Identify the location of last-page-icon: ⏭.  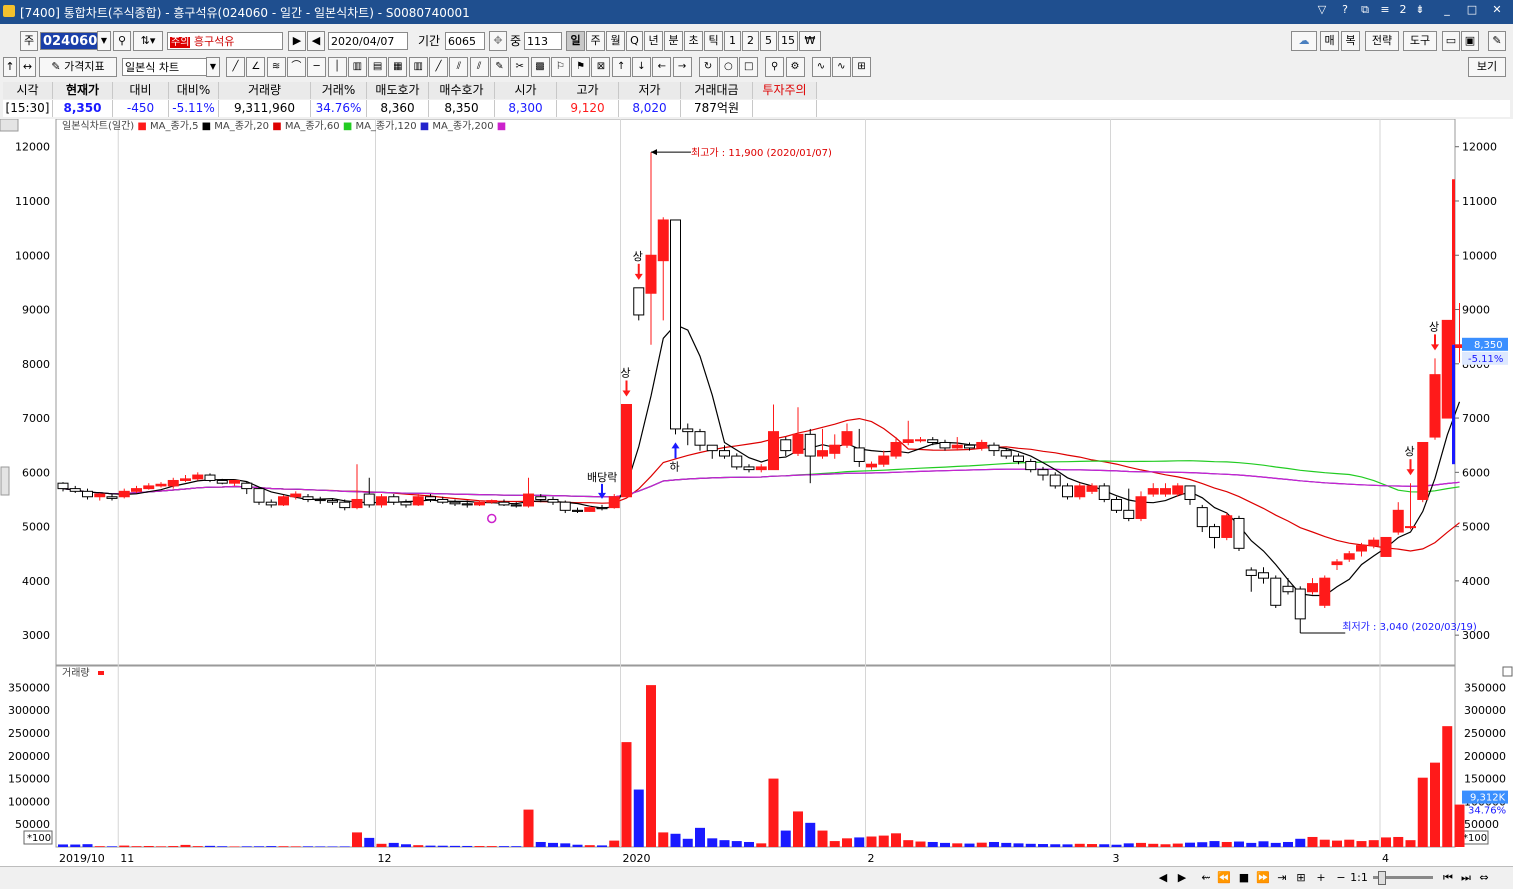
(1466, 878).